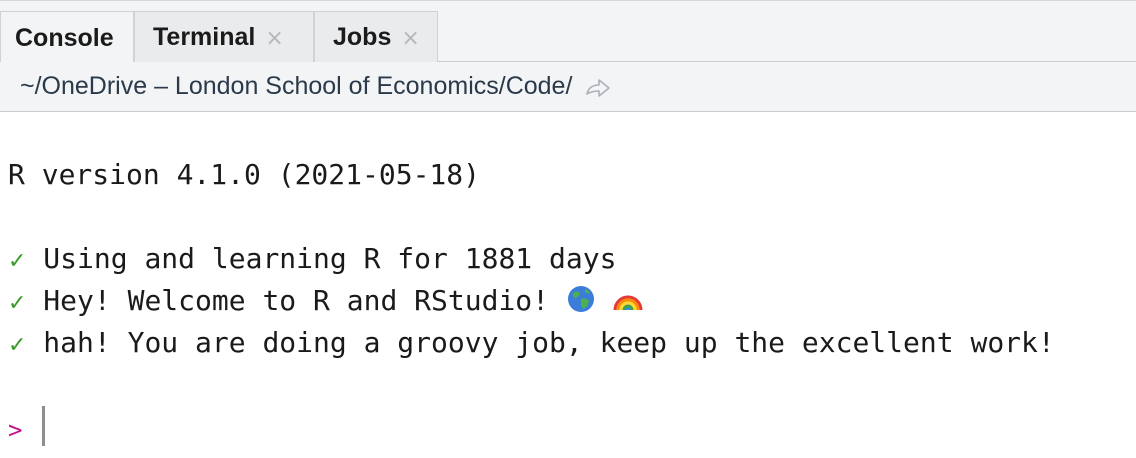 Image resolution: width=1136 pixels, height=458 pixels. I want to click on tab-terminal: Terminal ×, so click(224, 37).